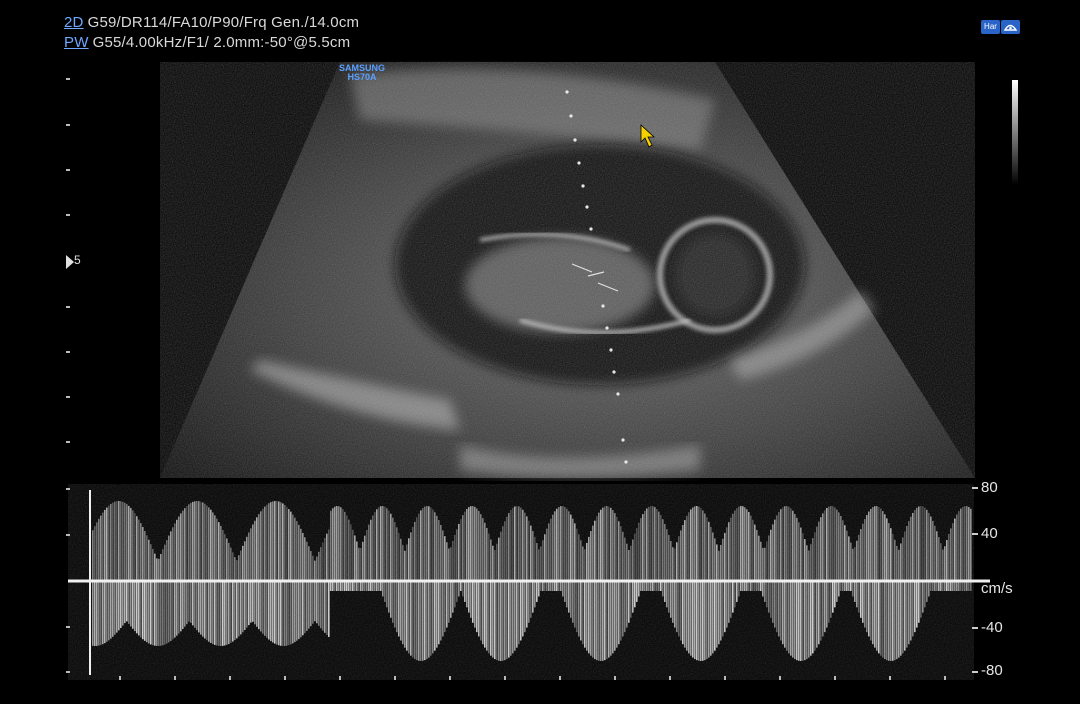 Image resolution: width=1080 pixels, height=704 pixels. What do you see at coordinates (222, 42) in the screenshot?
I see `params-pw: G55/4.00kHz/F1/ 2.0mm:-50°@5.5cm` at bounding box center [222, 42].